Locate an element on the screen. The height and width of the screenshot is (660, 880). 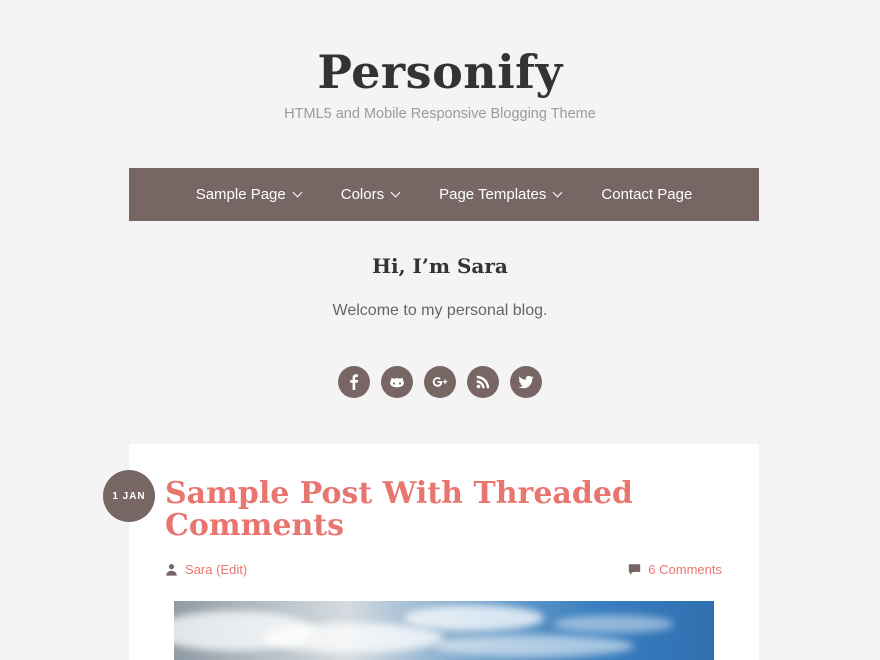
post-author-meta: Sara (Edit) is located at coordinates (206, 569).